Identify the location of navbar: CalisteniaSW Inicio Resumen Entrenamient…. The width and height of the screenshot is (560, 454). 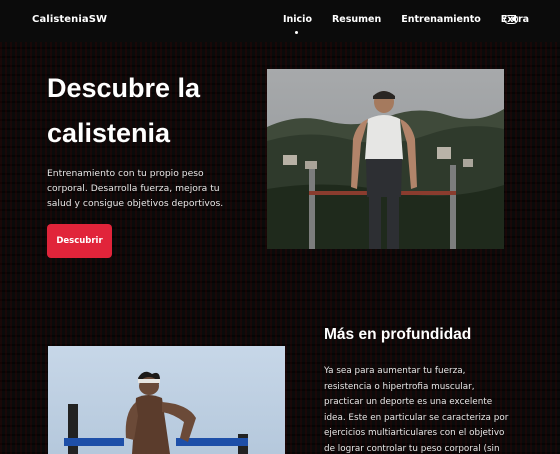
(280, 21).